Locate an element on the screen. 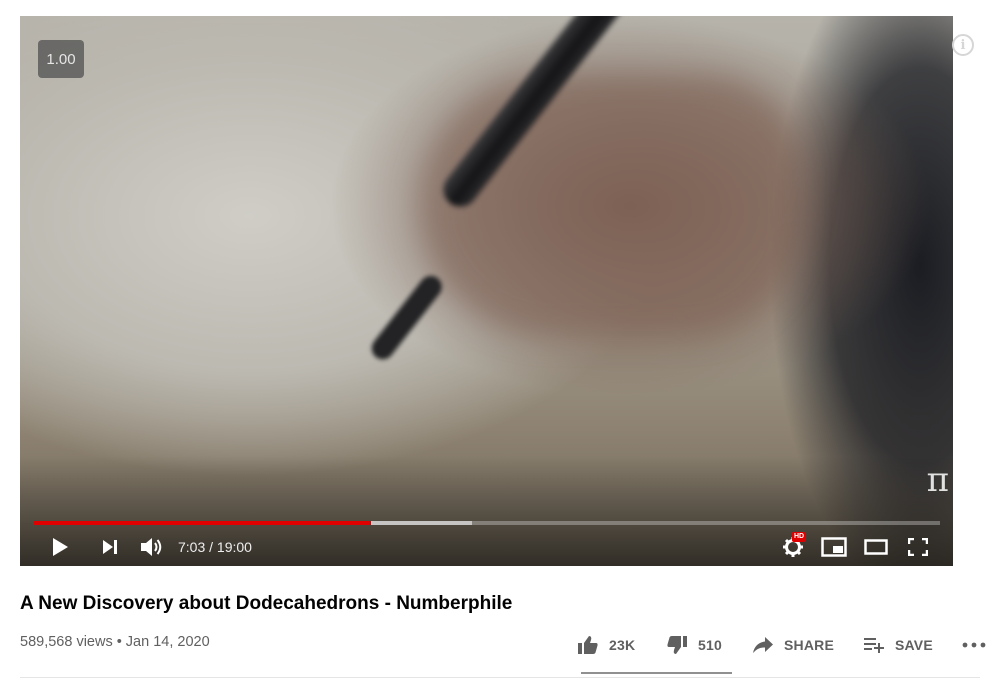 The image size is (1000, 679). volume-button is located at coordinates (151, 547).